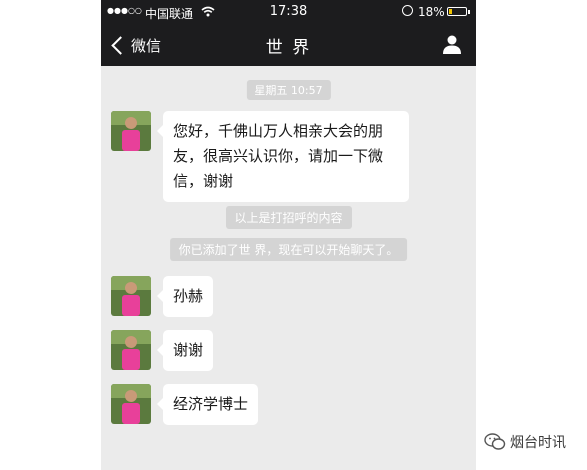 The image size is (587, 470). Describe the element at coordinates (288, 90) in the screenshot. I see `chat-timestamp: 星期五 10:57` at that location.